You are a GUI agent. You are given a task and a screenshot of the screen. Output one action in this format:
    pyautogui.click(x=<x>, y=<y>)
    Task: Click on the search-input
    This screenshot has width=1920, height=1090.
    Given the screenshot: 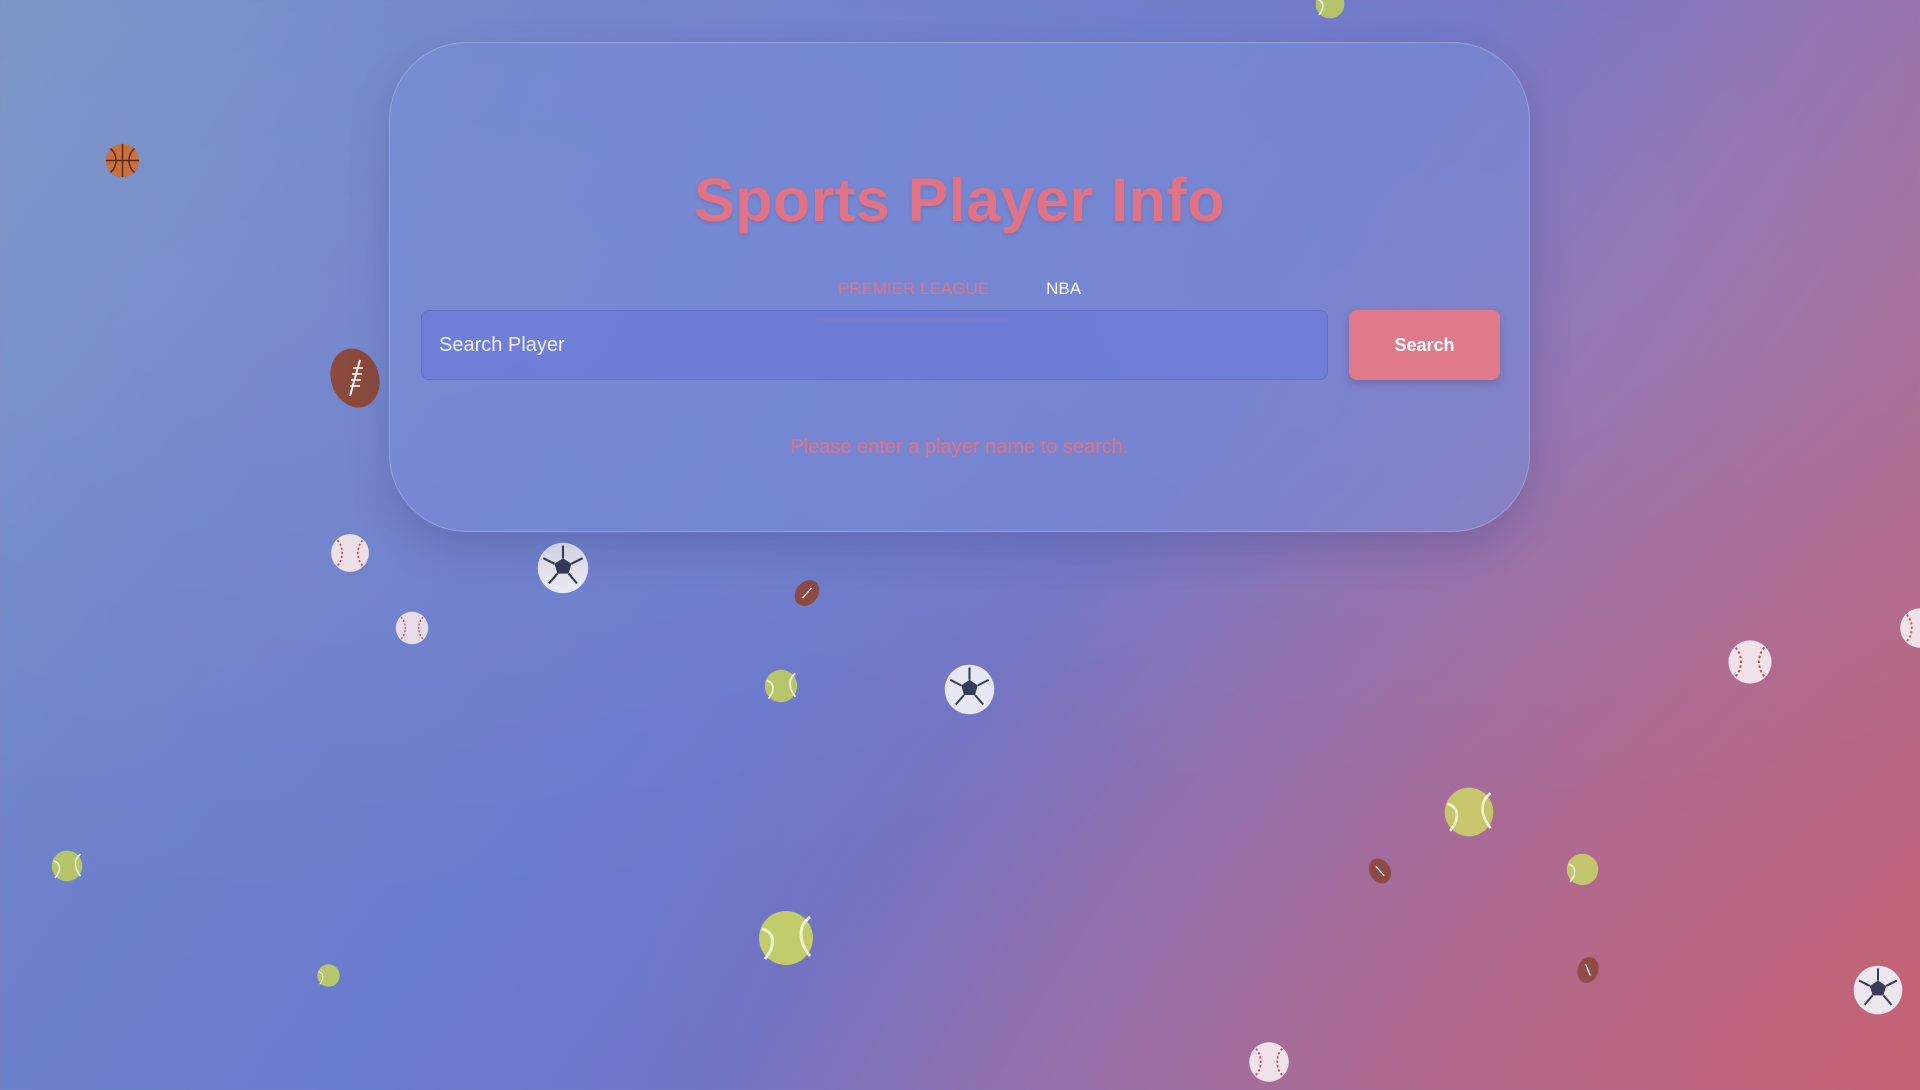 What is the action you would take?
    pyautogui.click(x=874, y=345)
    